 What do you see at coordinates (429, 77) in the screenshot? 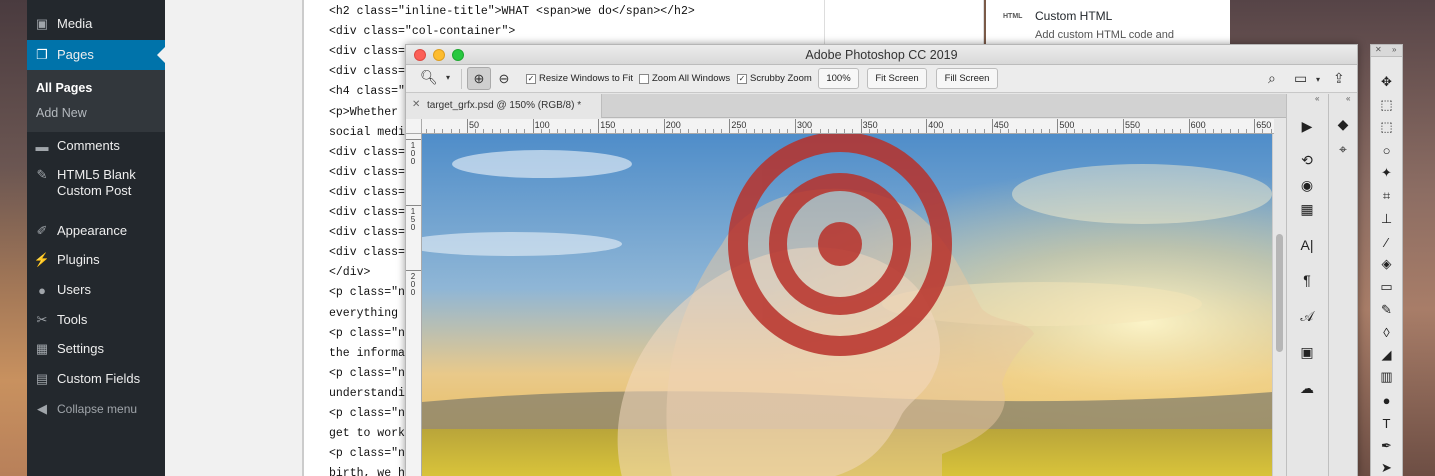
I see `zoom-tool-icon: 🔍︎` at bounding box center [429, 77].